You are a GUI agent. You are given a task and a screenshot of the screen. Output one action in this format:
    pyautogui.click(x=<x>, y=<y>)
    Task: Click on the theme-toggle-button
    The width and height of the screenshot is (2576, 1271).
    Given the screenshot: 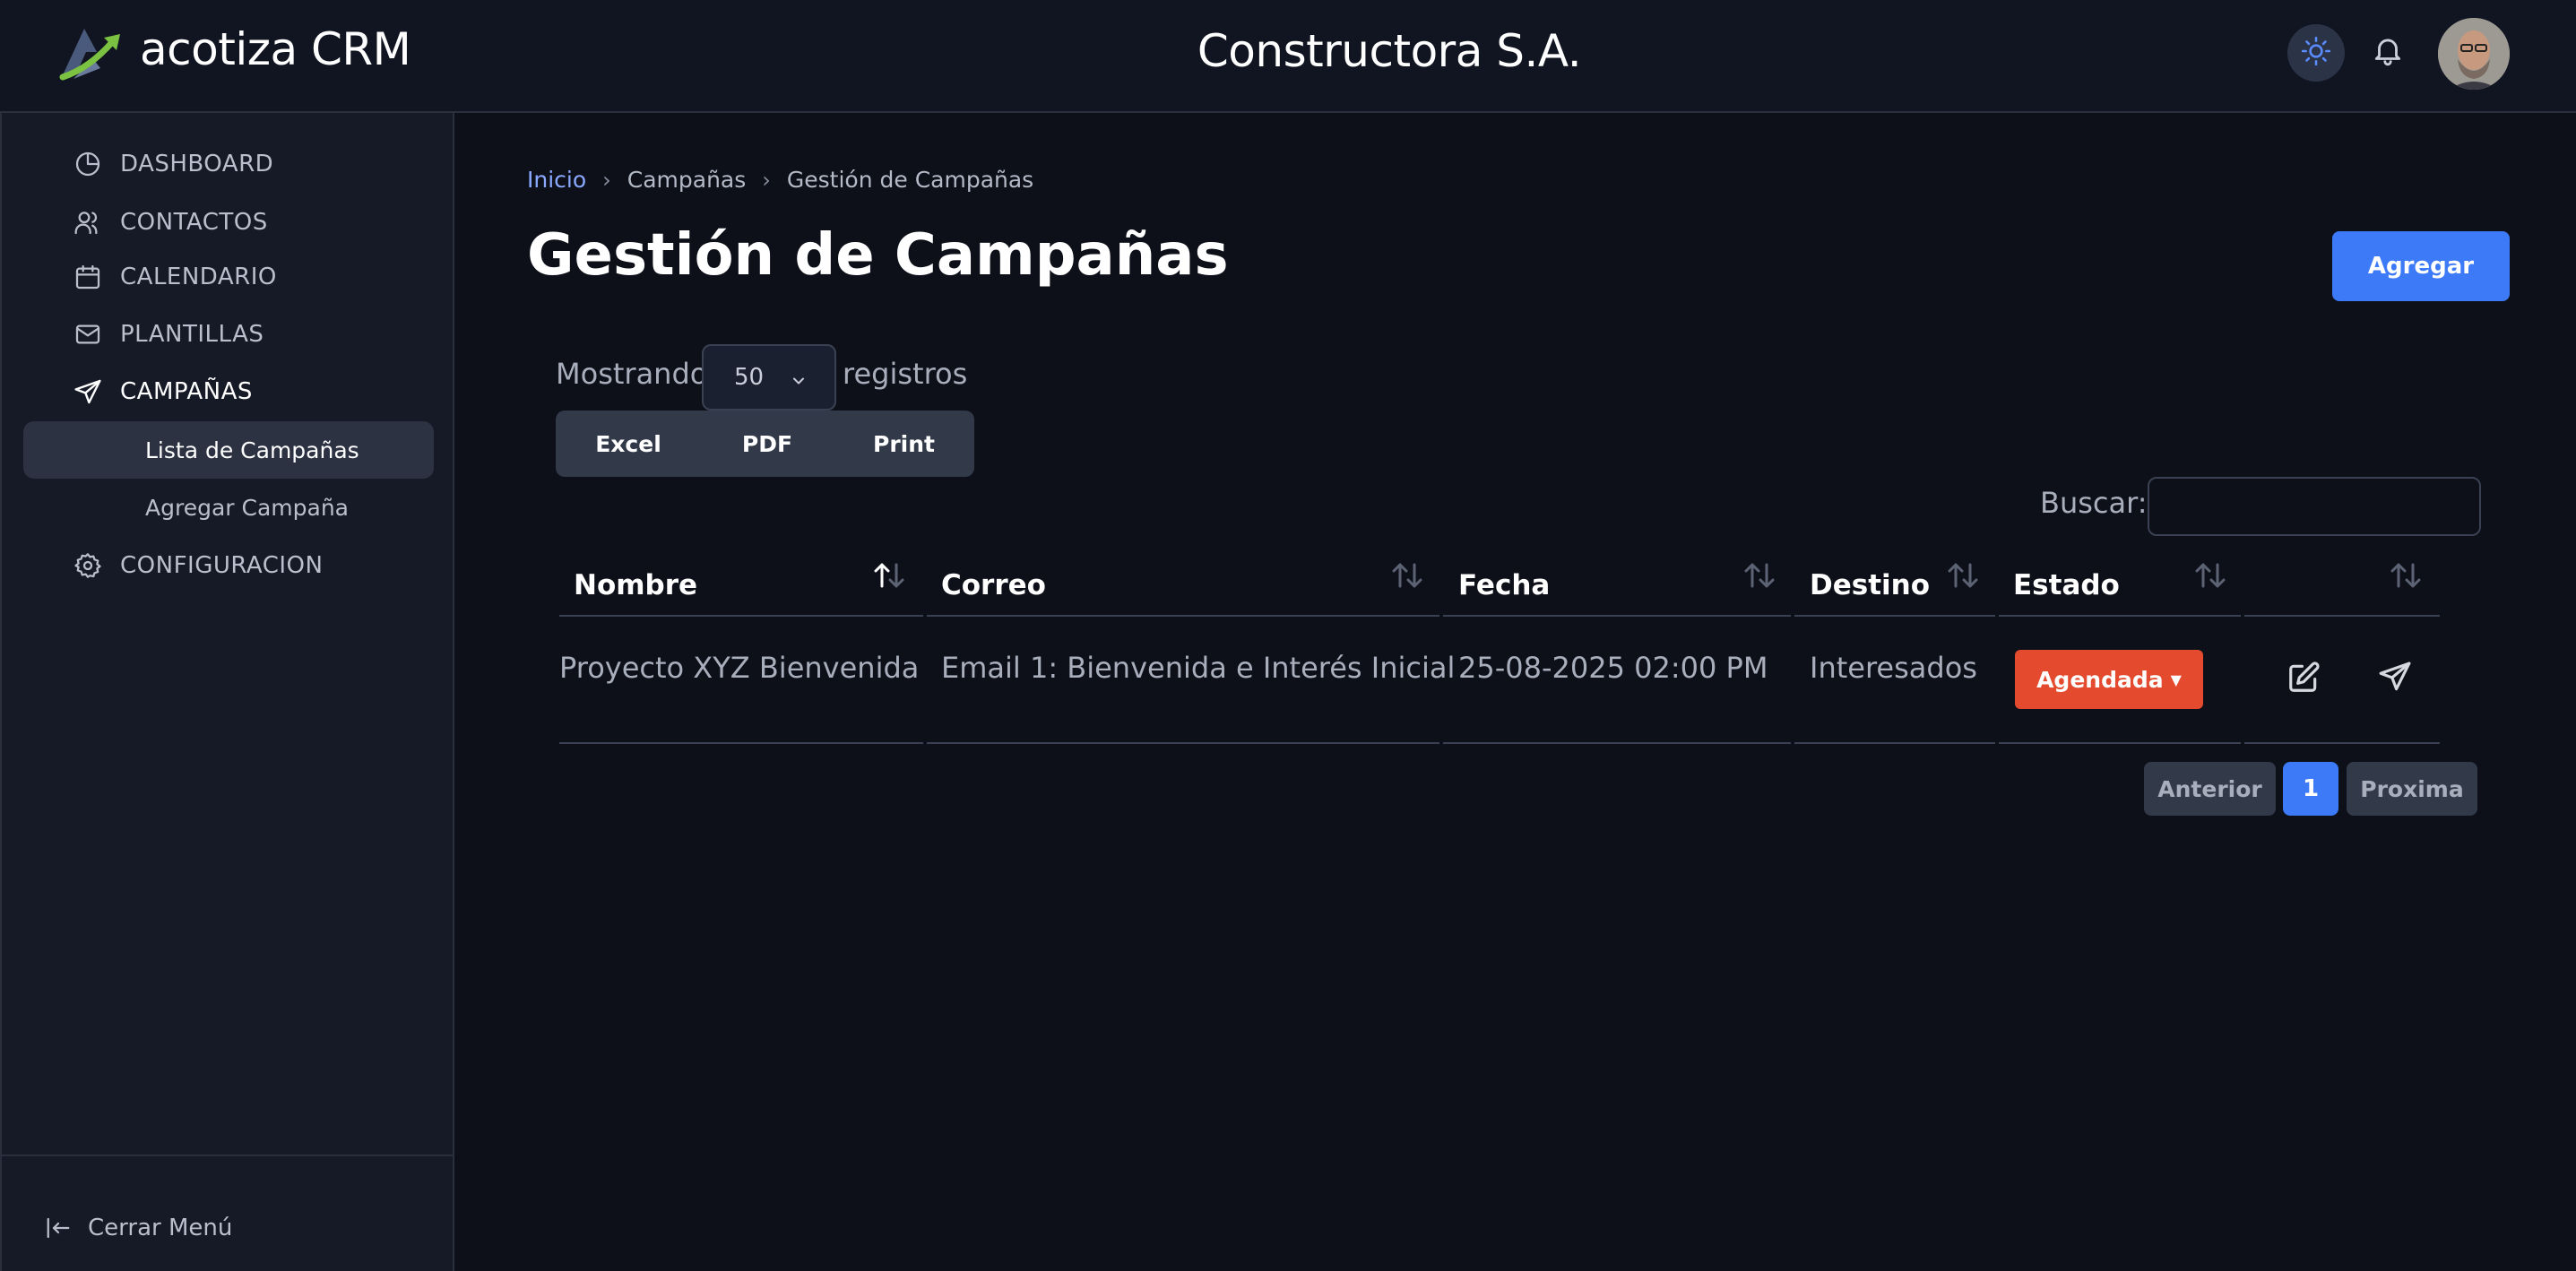 What is the action you would take?
    pyautogui.click(x=2316, y=53)
    